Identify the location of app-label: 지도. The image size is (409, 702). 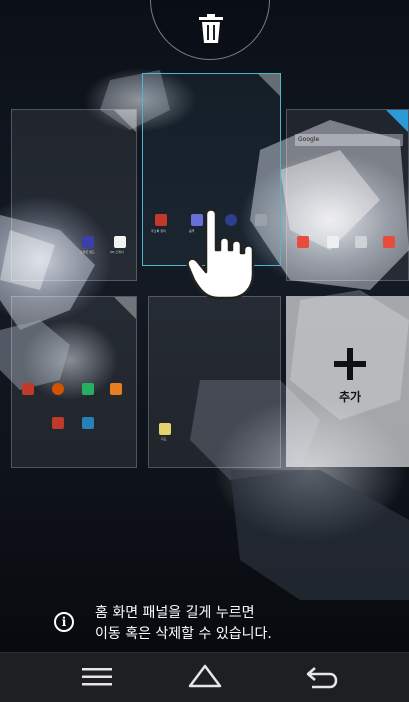
(164, 439).